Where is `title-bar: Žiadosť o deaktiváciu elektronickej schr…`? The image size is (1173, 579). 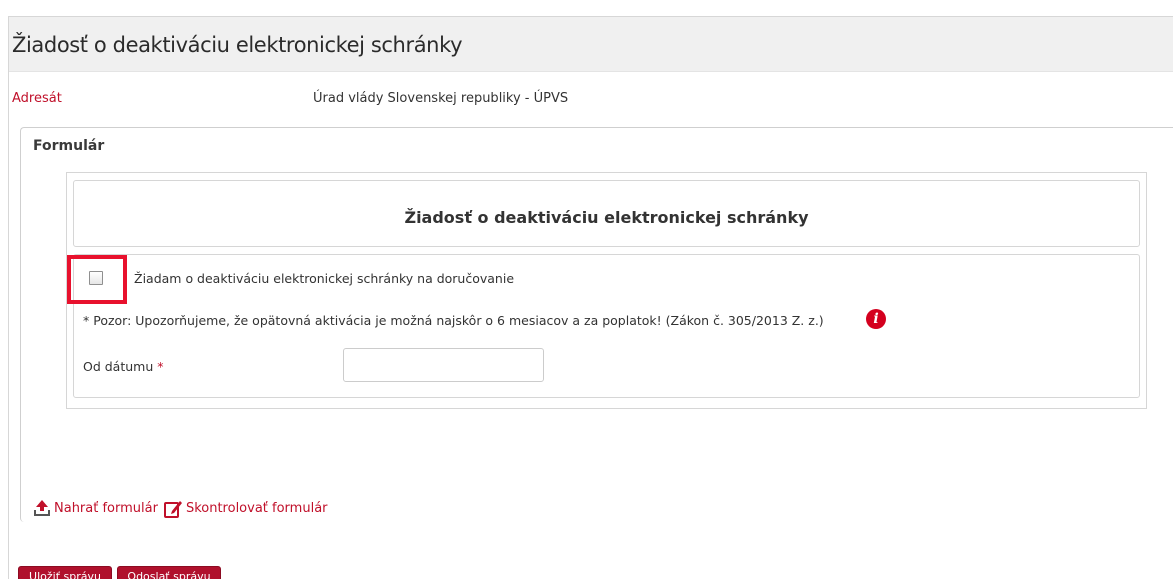
title-bar: Žiadosť o deaktiváciu elektronickej schr… is located at coordinates (591, 44).